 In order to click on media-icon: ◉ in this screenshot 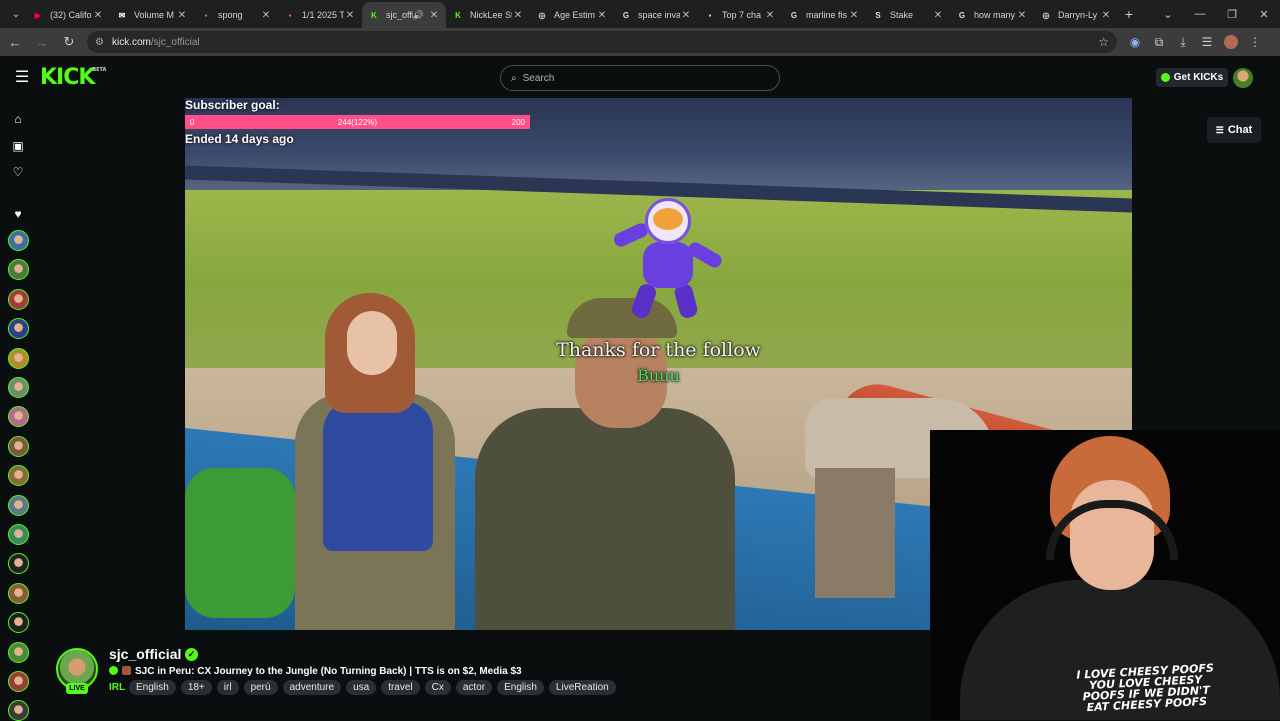, I will do `click(1135, 42)`.